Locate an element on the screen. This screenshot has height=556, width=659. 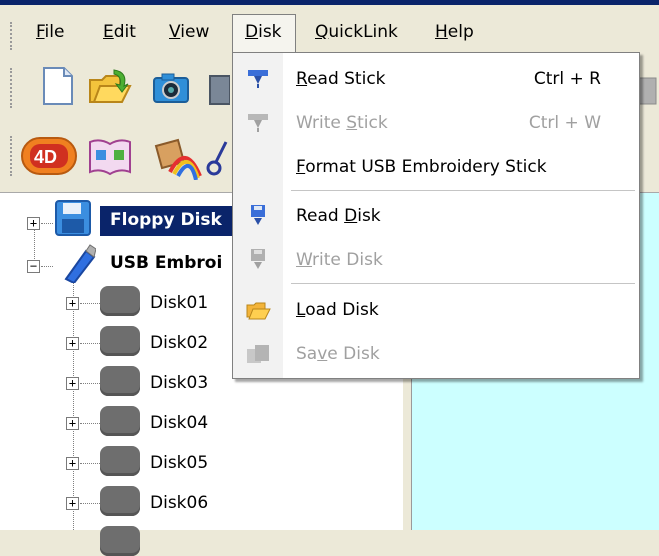
label-part: ormat USB Embroidery Stick is located at coordinates (426, 167).